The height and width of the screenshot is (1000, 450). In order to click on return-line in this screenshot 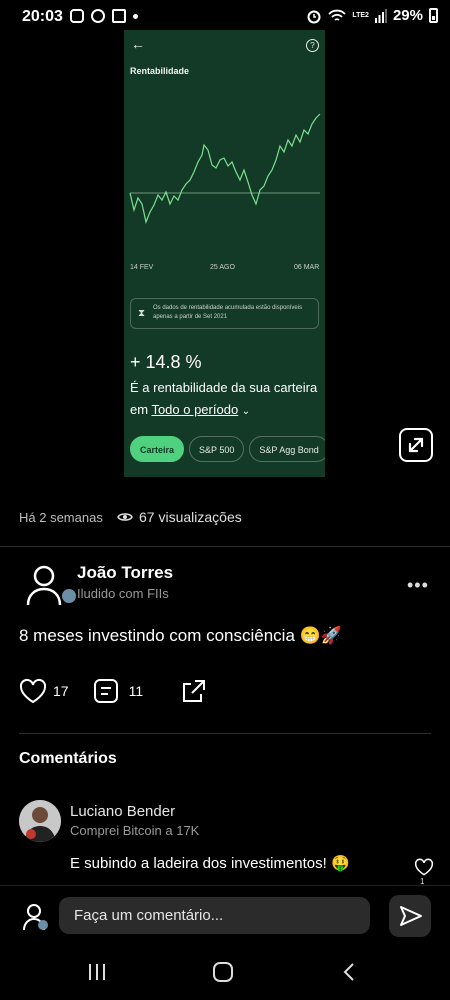, I will do `click(225, 169)`.